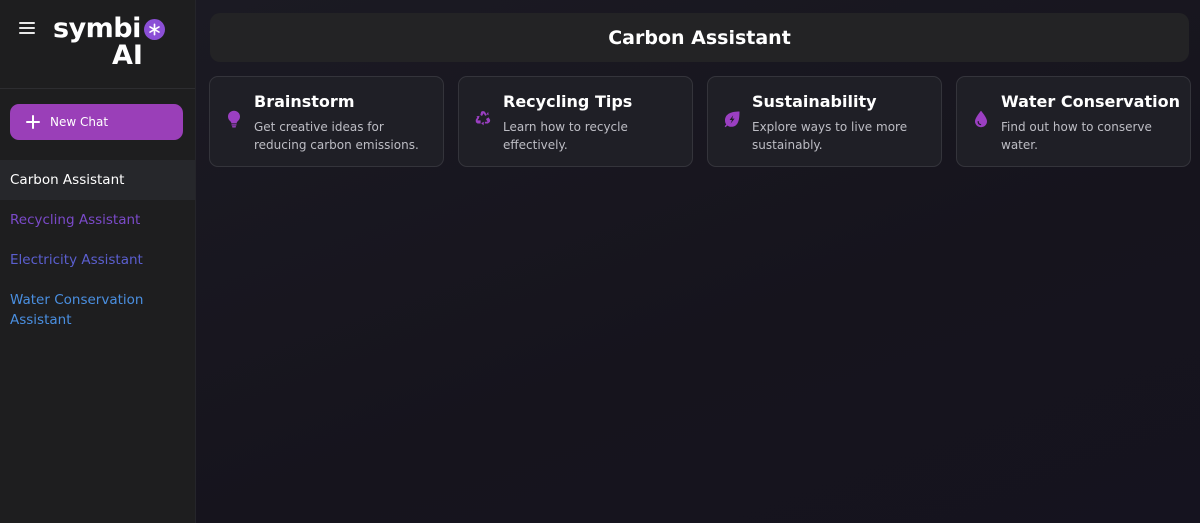 Image resolution: width=1200 pixels, height=523 pixels. Describe the element at coordinates (981, 119) in the screenshot. I see `water-drop-icon` at that location.